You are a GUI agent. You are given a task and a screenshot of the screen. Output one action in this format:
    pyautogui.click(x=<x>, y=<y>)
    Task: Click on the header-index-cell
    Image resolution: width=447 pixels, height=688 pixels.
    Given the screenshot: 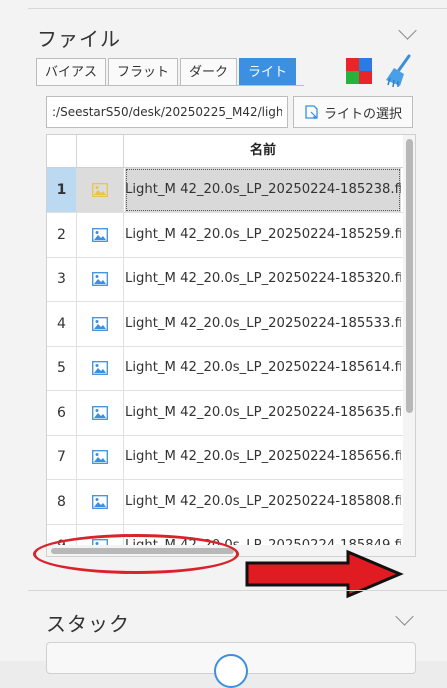 What is the action you would take?
    pyautogui.click(x=62, y=151)
    